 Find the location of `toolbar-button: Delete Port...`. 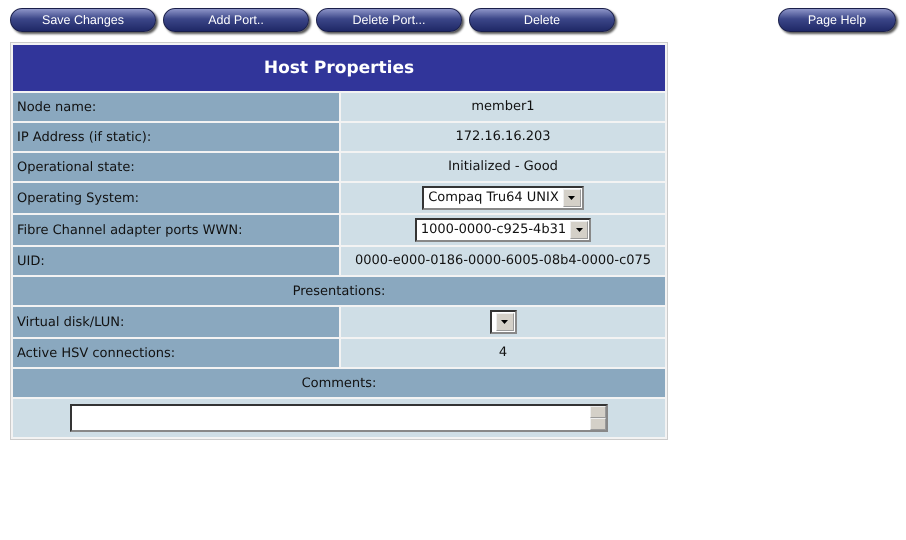

toolbar-button: Delete Port... is located at coordinates (389, 20).